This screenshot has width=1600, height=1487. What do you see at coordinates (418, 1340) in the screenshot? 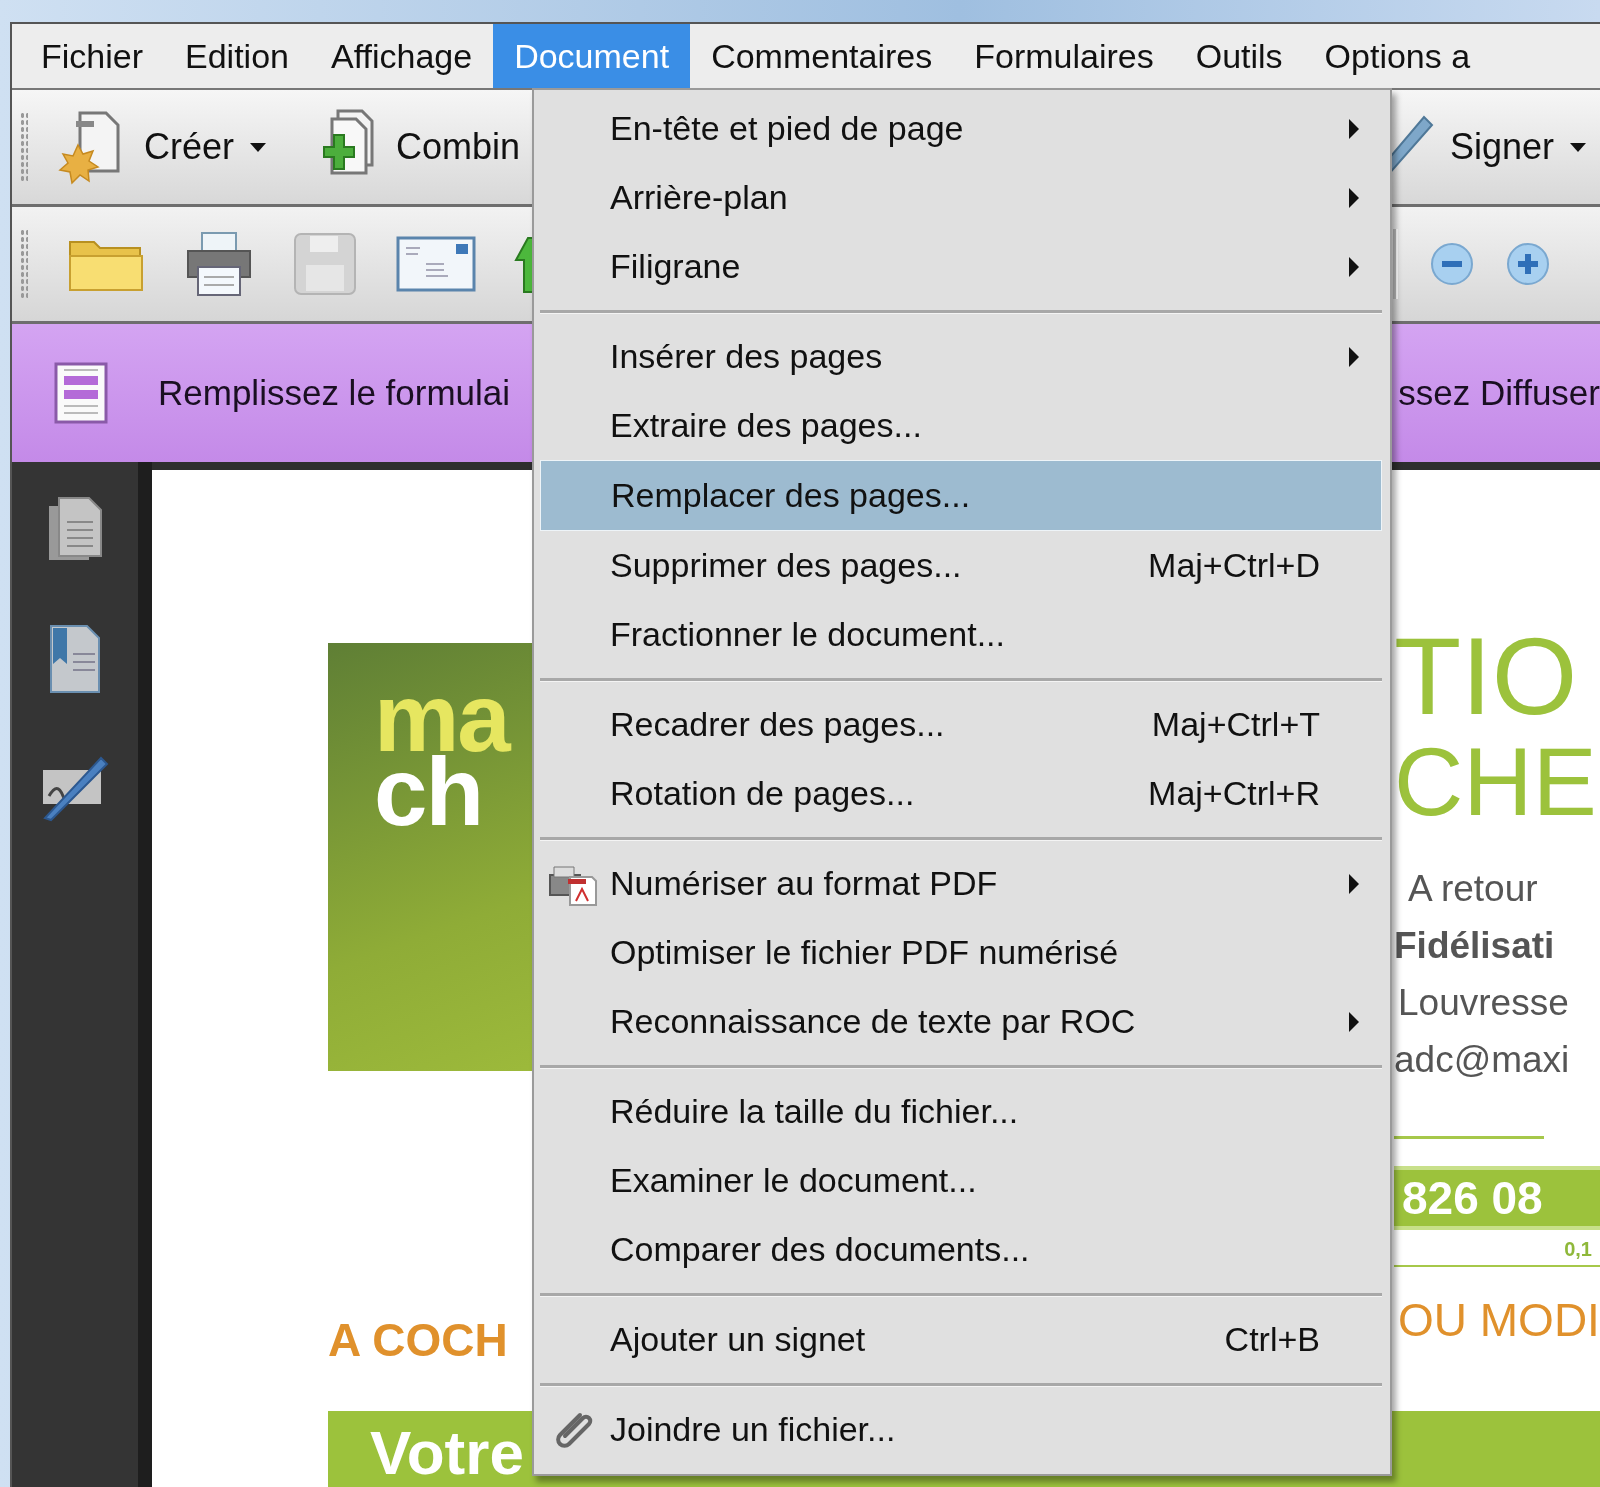
I see `section-heading: A COCH` at bounding box center [418, 1340].